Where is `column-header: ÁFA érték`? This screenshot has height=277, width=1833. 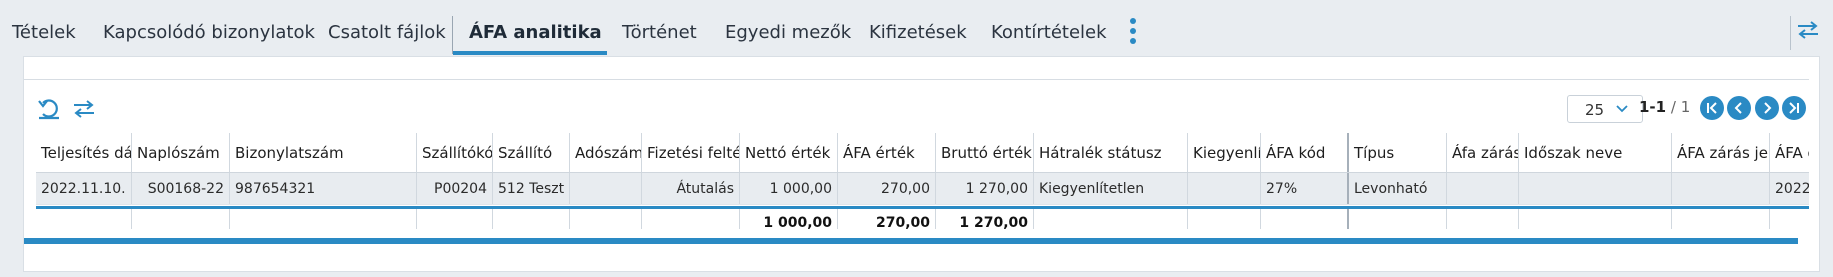 column-header: ÁFA érték is located at coordinates (887, 152).